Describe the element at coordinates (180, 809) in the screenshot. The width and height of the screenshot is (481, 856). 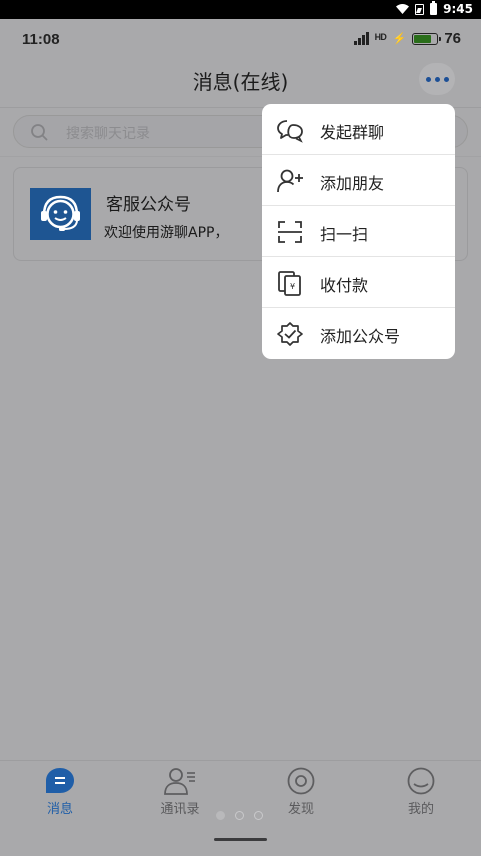
I see `tab-label: 通讯录` at that location.